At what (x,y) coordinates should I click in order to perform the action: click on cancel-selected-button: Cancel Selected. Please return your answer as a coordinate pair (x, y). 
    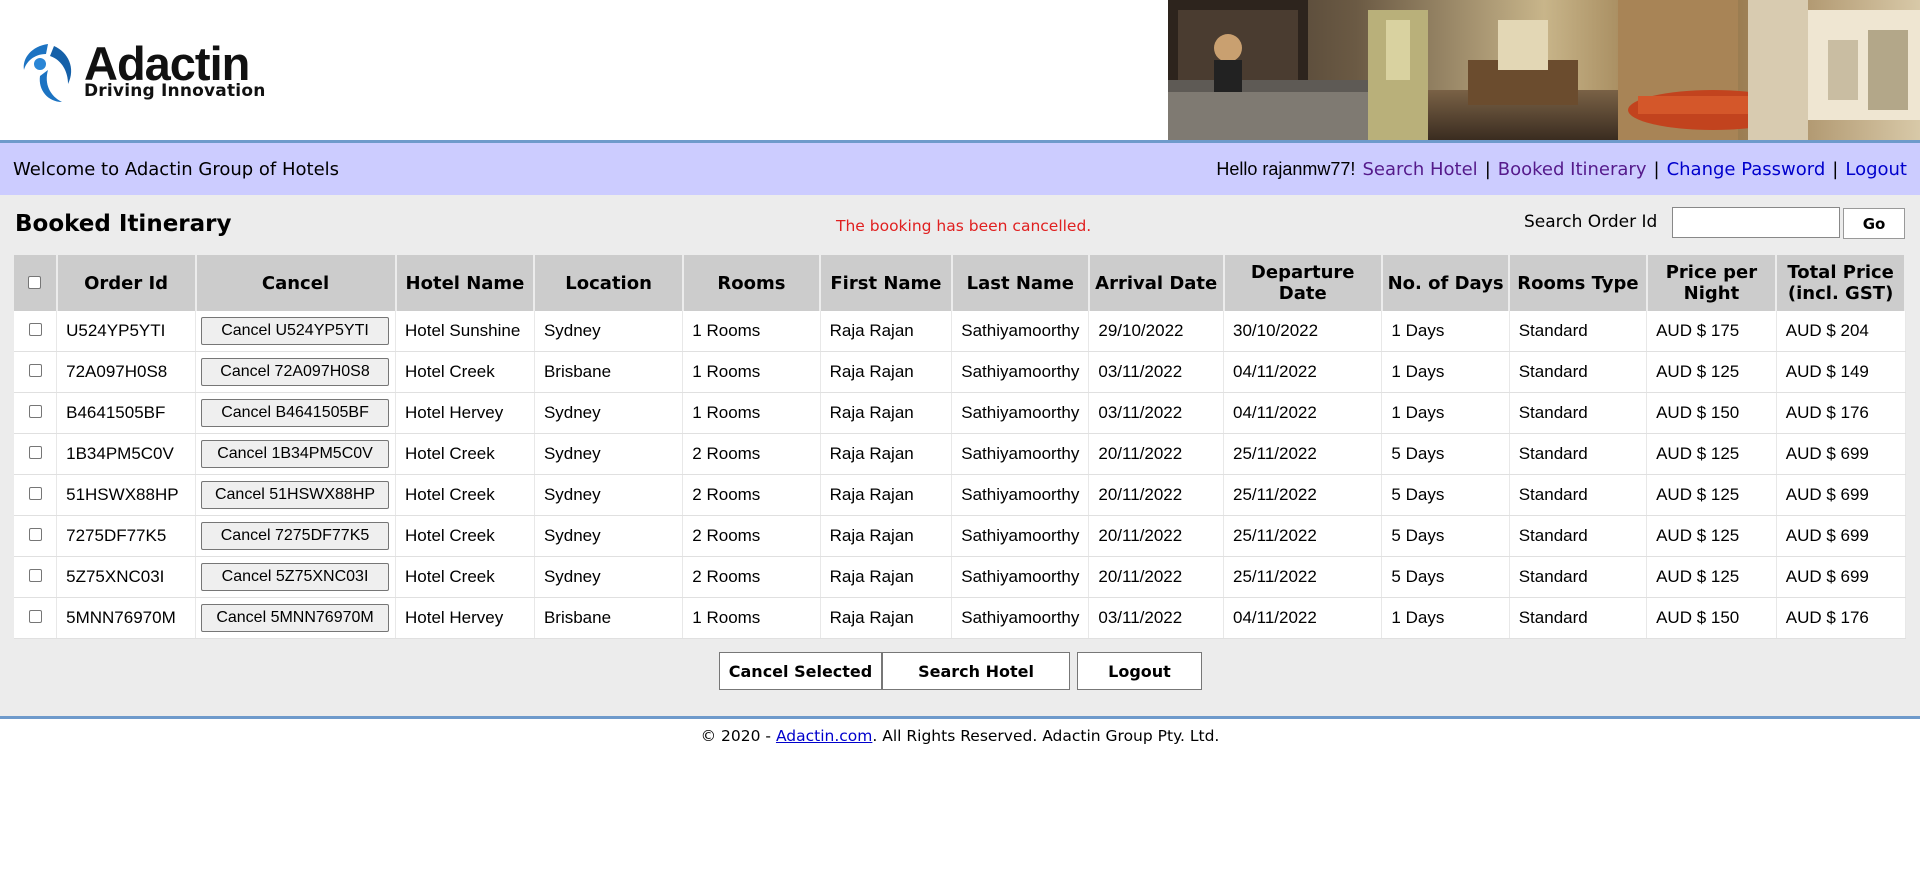
    Looking at the image, I should click on (800, 671).